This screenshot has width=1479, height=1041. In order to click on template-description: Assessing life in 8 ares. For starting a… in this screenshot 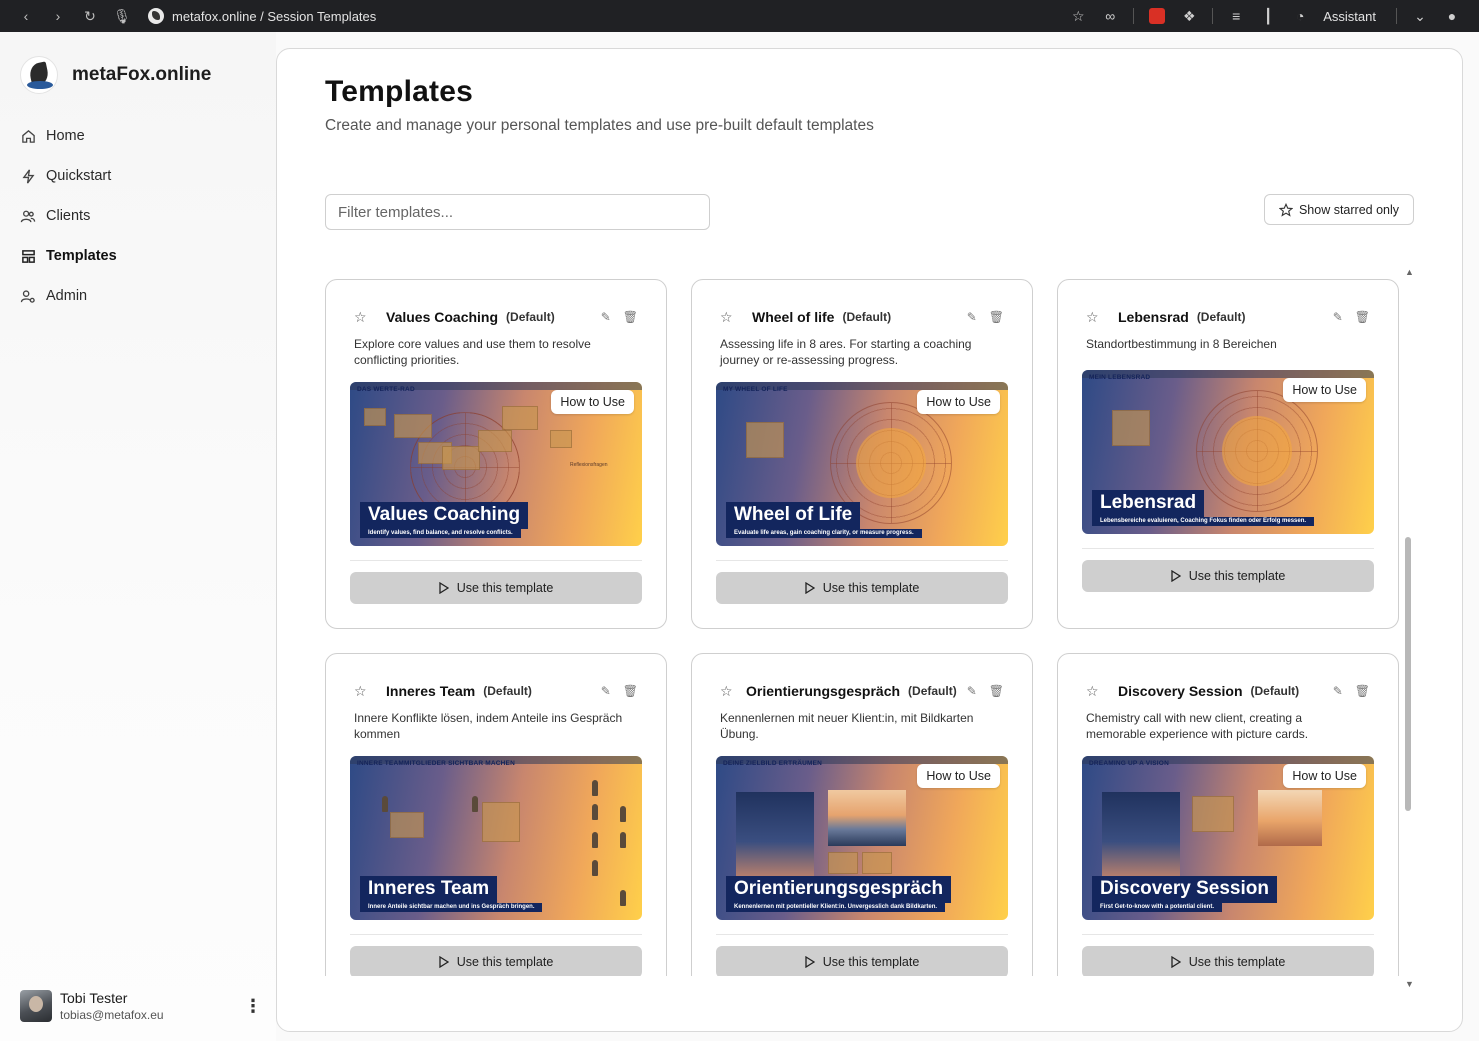, I will do `click(846, 352)`.